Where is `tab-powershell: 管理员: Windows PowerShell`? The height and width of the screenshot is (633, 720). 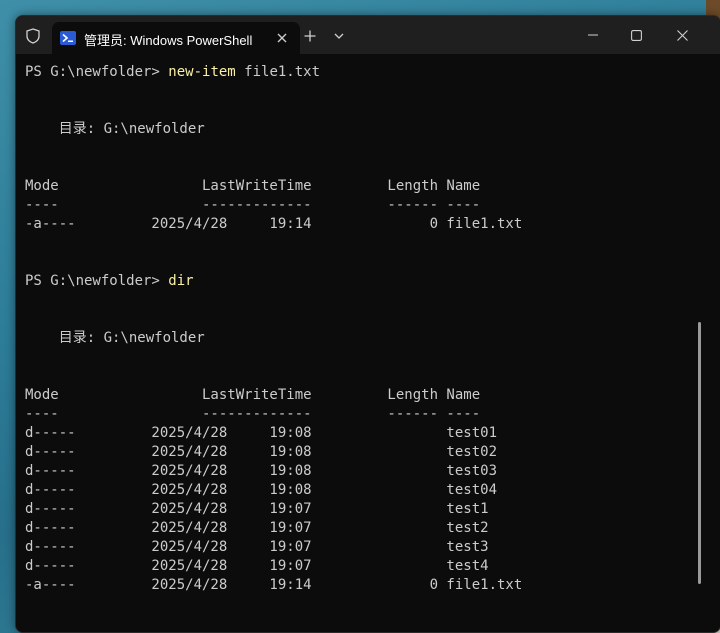
tab-powershell: 管理员: Windows PowerShell is located at coordinates (176, 38).